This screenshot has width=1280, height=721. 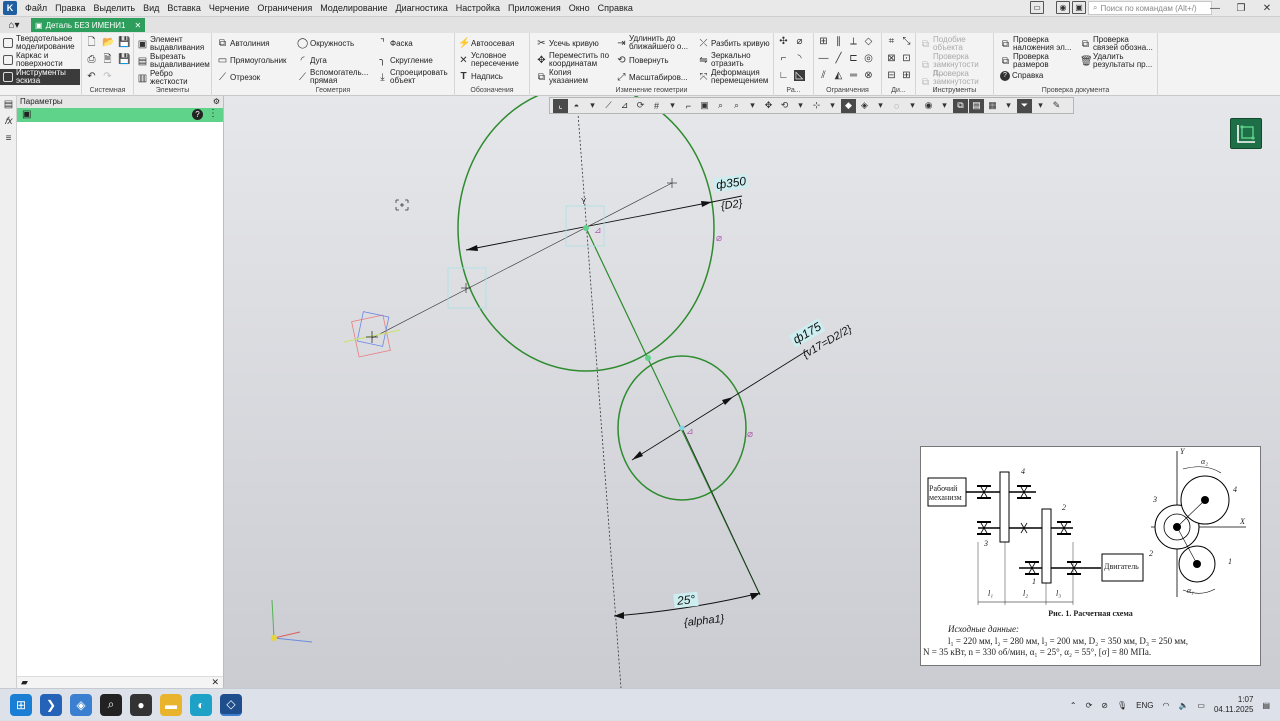 I want to click on center-point-small, so click(x=682, y=428).